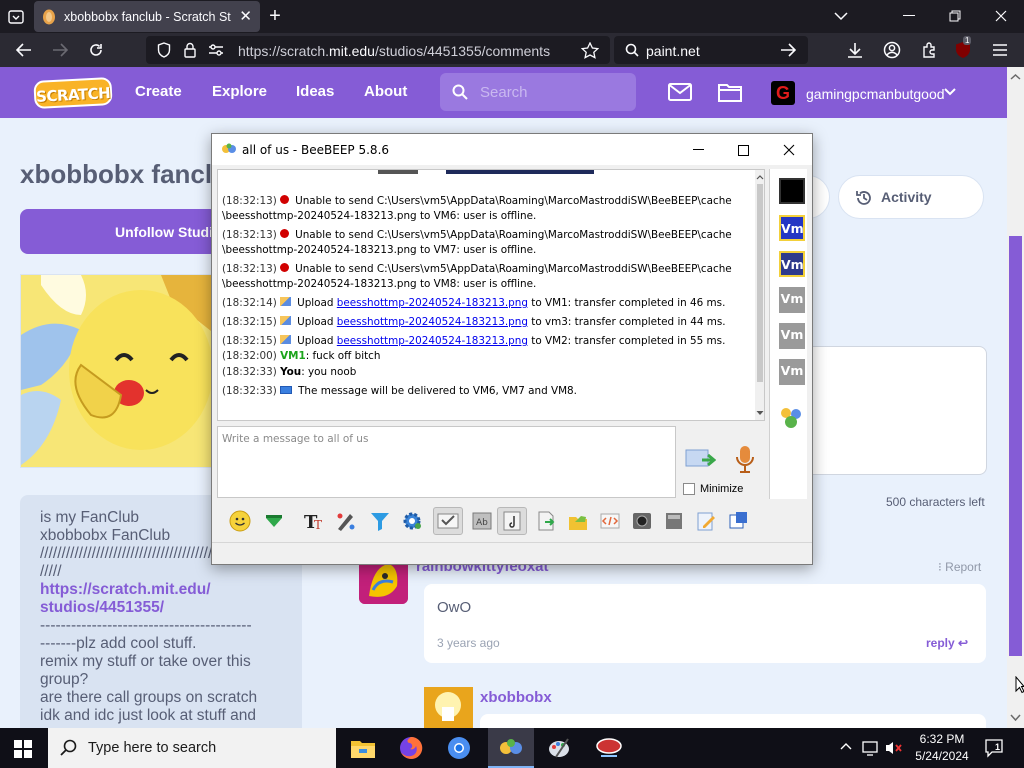  I want to click on spellcheck-toggle-icon, so click(448, 521).